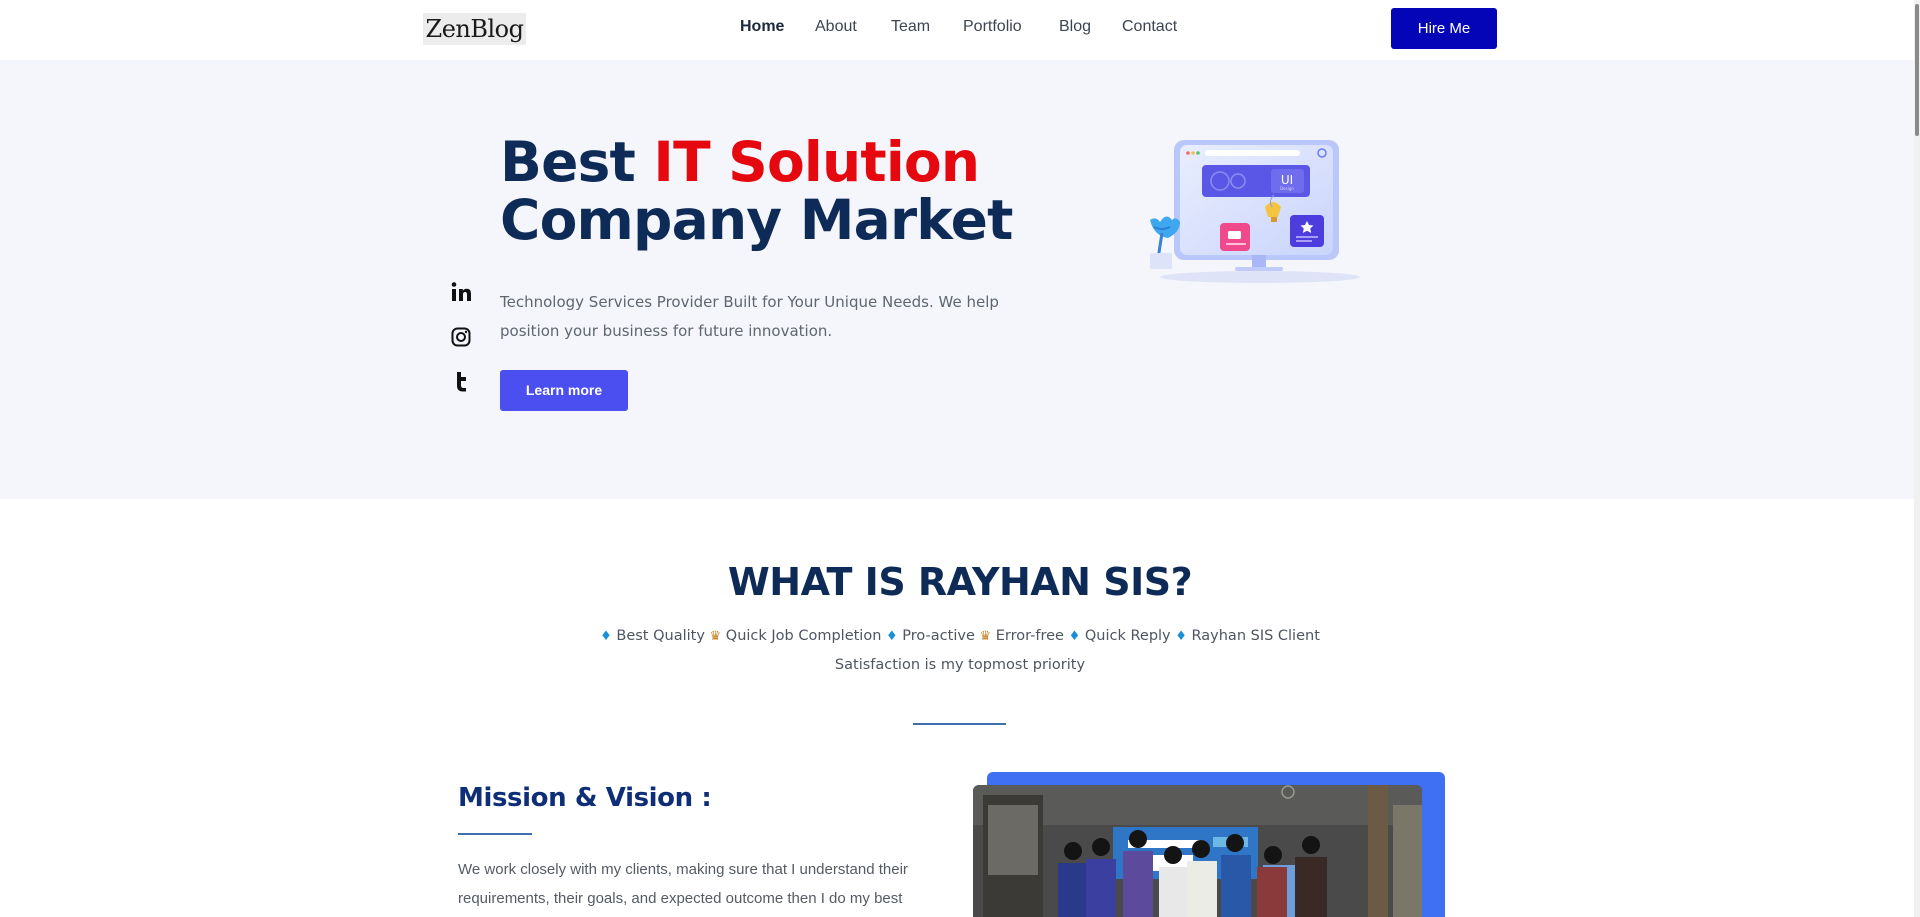 The image size is (1920, 917). I want to click on mission-vision-title: Mission & Vision :, so click(585, 798).